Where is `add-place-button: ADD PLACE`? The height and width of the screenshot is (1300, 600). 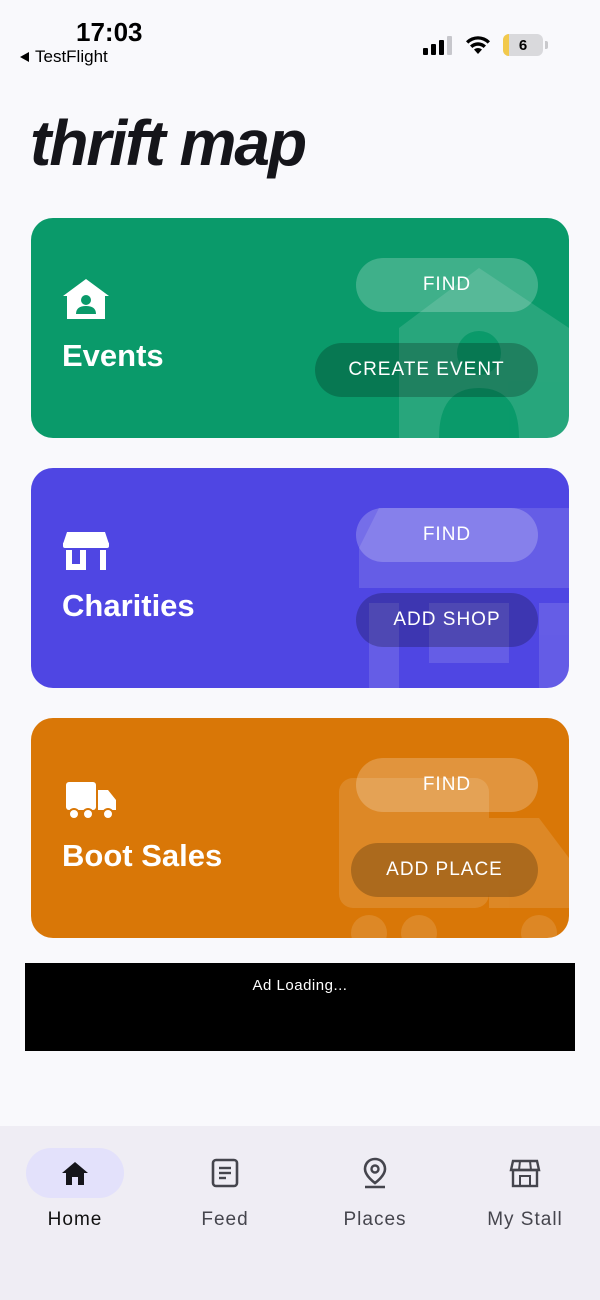
add-place-button: ADD PLACE is located at coordinates (444, 870).